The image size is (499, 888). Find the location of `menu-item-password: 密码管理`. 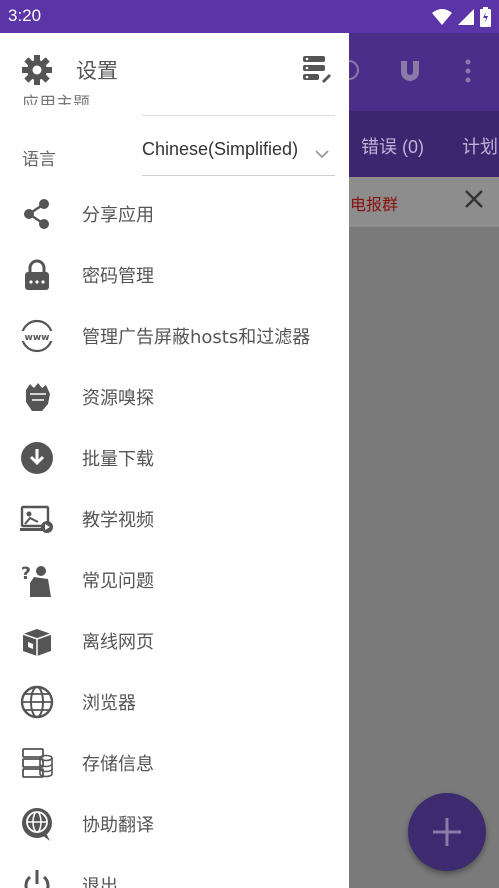

menu-item-password: 密码管理 is located at coordinates (174, 274).